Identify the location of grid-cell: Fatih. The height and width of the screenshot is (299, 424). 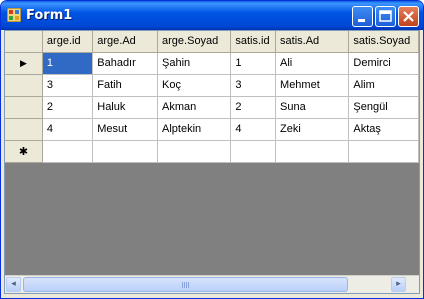
(125, 85).